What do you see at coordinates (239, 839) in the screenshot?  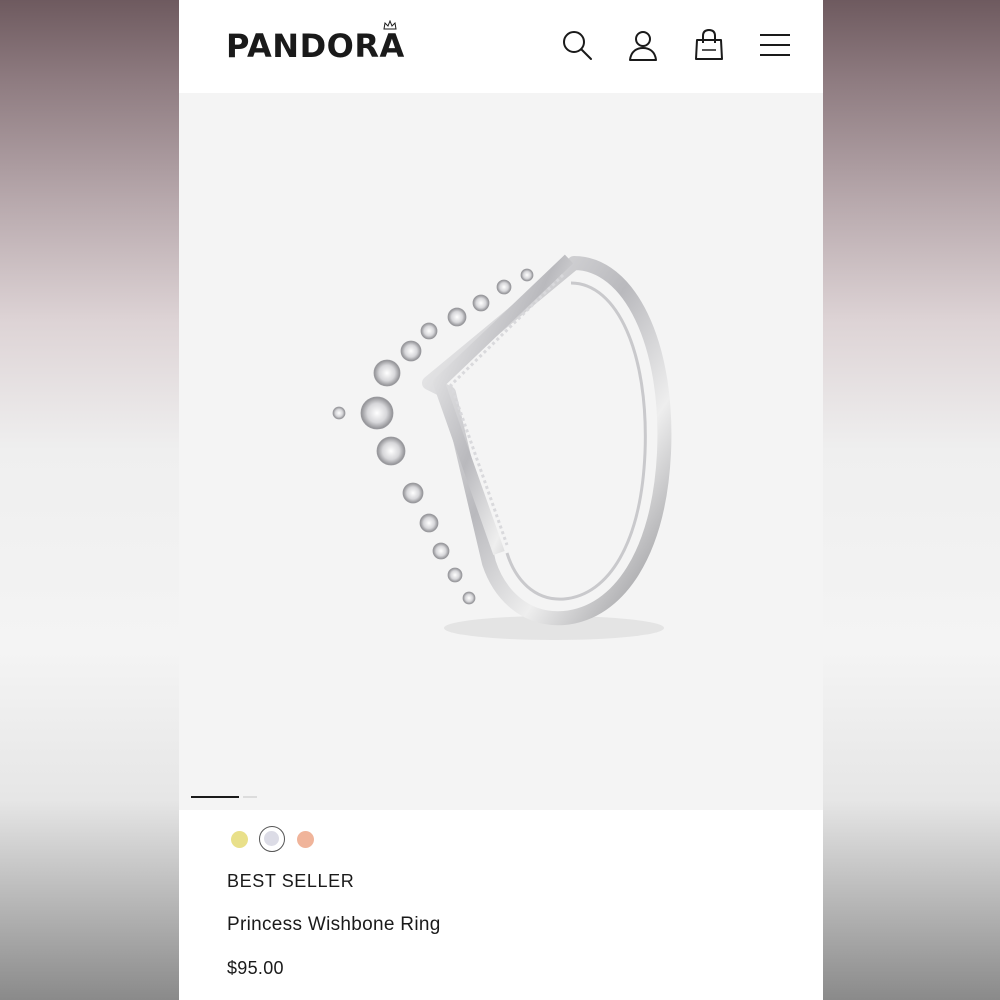 I see `swatch-gold` at bounding box center [239, 839].